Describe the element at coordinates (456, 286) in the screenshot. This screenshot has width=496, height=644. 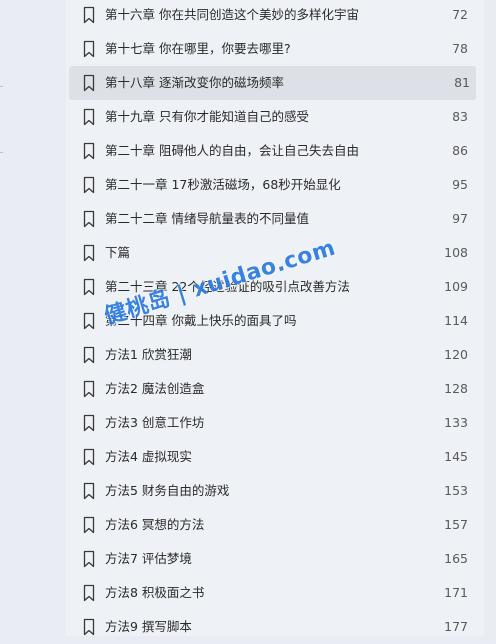
I see `toc-item-page: 109` at that location.